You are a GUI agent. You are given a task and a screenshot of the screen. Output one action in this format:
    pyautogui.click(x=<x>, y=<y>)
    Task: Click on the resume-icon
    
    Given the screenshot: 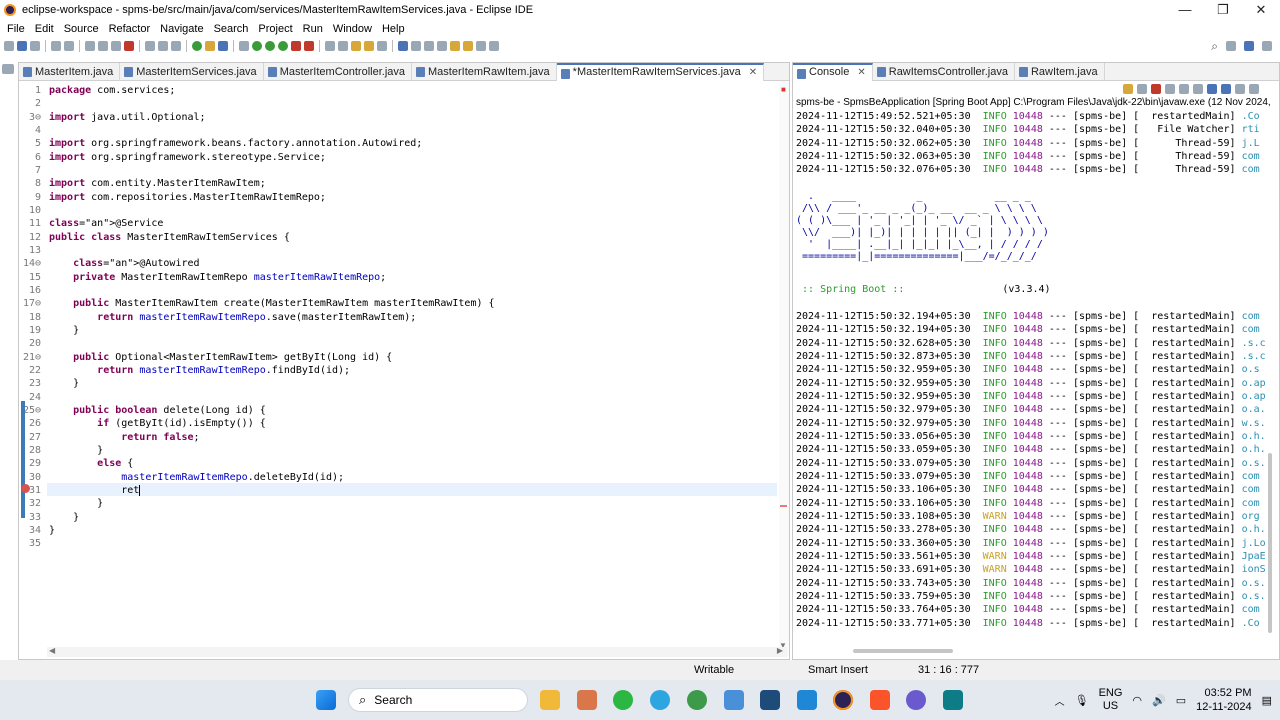 What is the action you would take?
    pyautogui.click(x=103, y=46)
    